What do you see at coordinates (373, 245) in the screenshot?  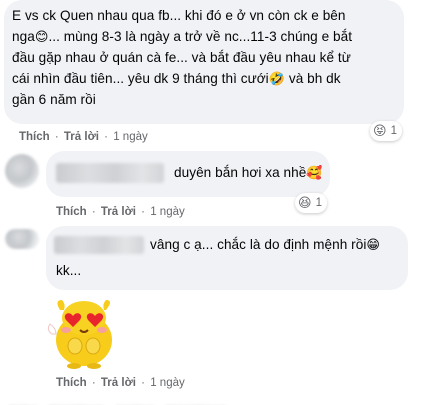 I see `grin-emoji: 😁` at bounding box center [373, 245].